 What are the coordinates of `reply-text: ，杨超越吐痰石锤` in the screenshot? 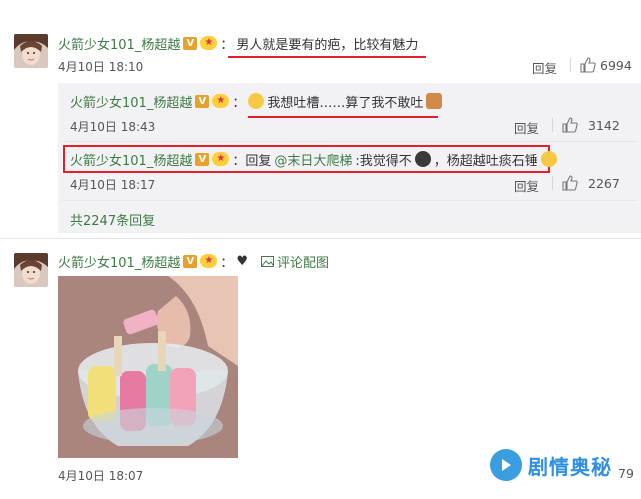 It's located at (485, 161).